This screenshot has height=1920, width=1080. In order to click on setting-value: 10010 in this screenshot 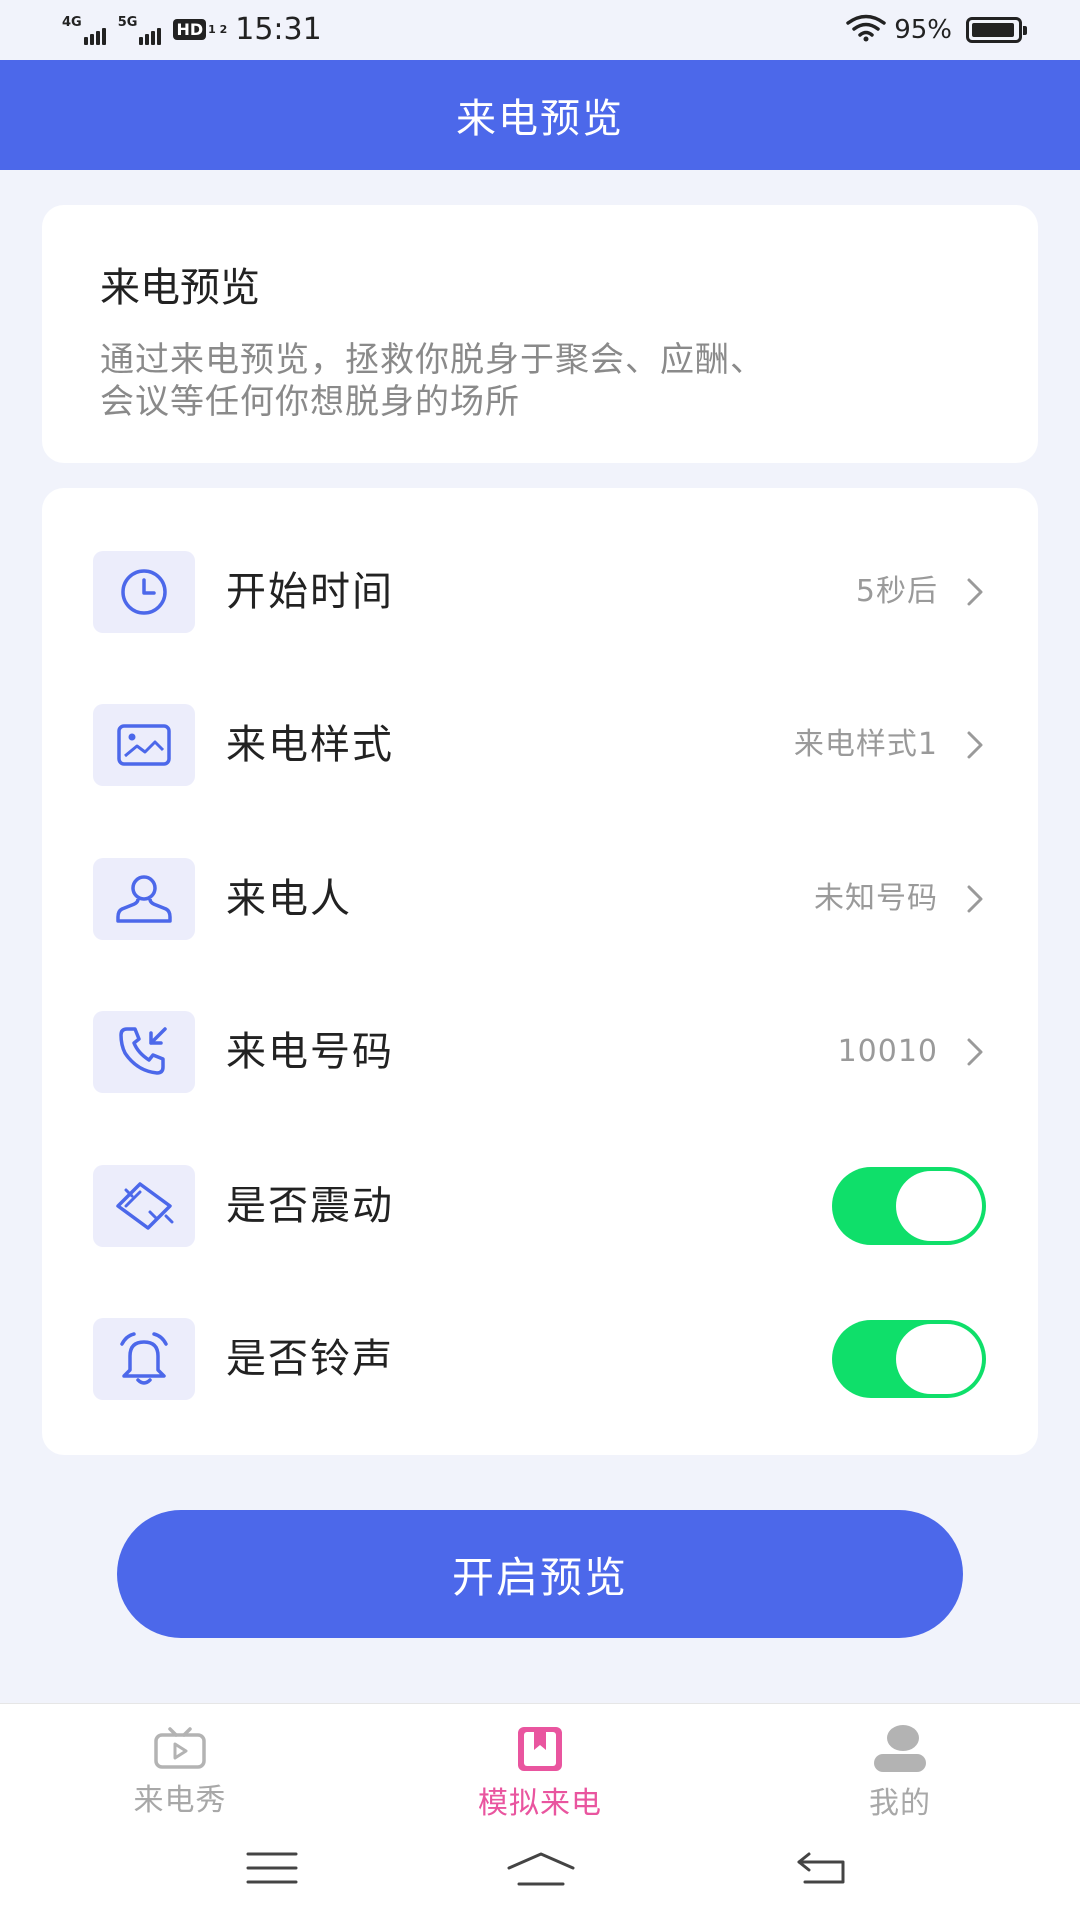, I will do `click(887, 1051)`.